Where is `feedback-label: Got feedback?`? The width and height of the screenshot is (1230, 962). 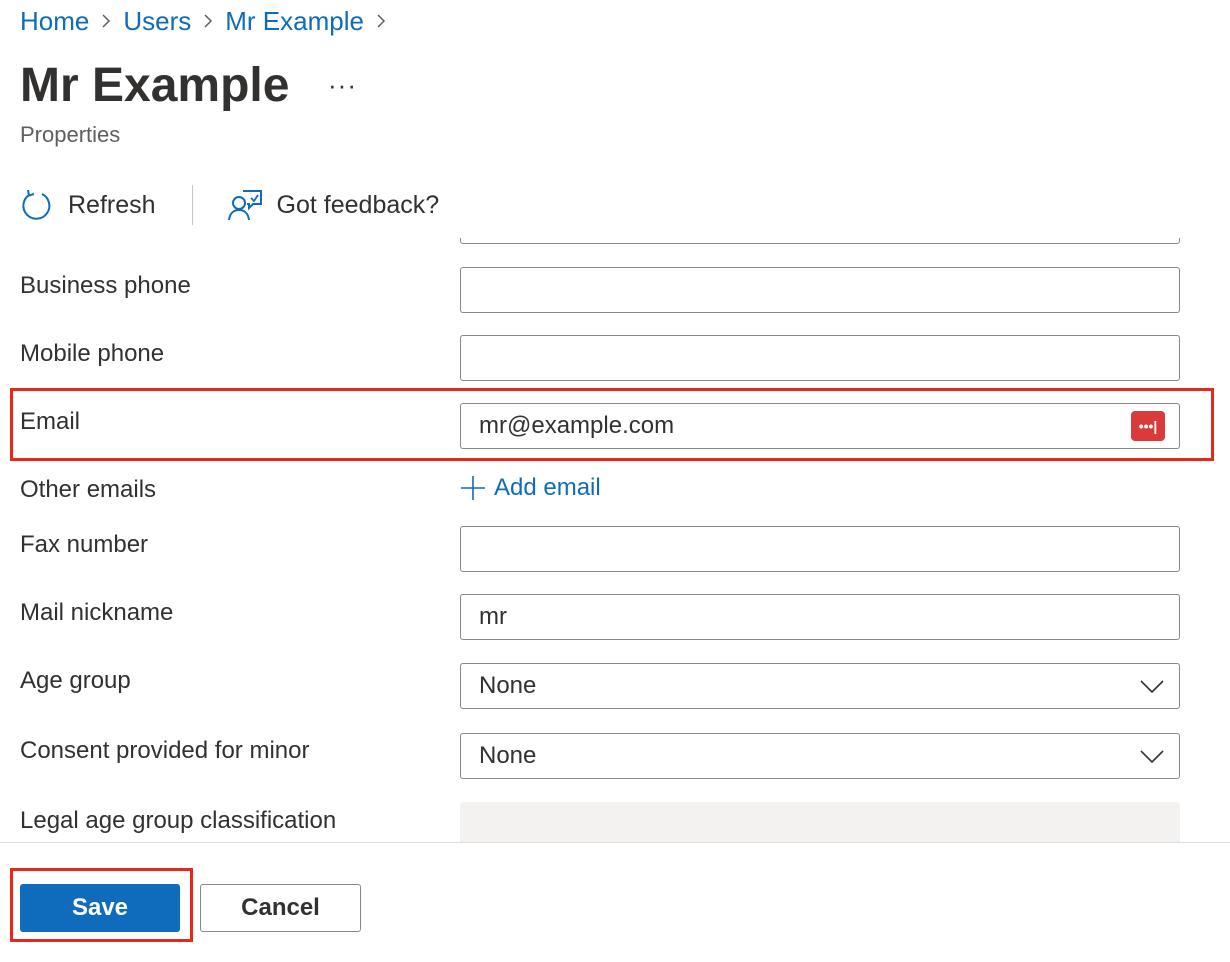 feedback-label: Got feedback? is located at coordinates (358, 204).